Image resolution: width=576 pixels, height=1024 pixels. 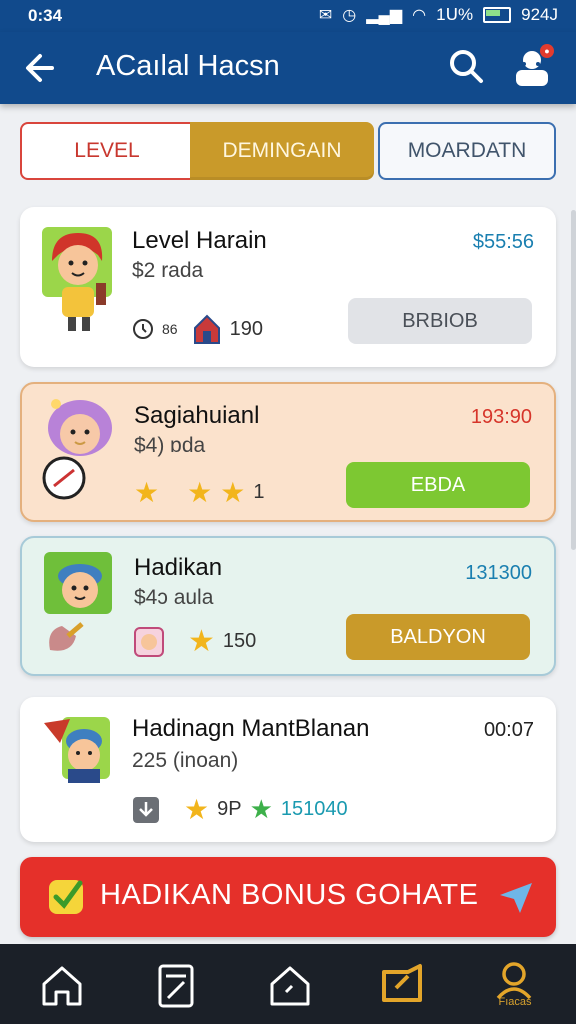 What do you see at coordinates (440, 321) in the screenshot?
I see `item-action-button: BRBIOB` at bounding box center [440, 321].